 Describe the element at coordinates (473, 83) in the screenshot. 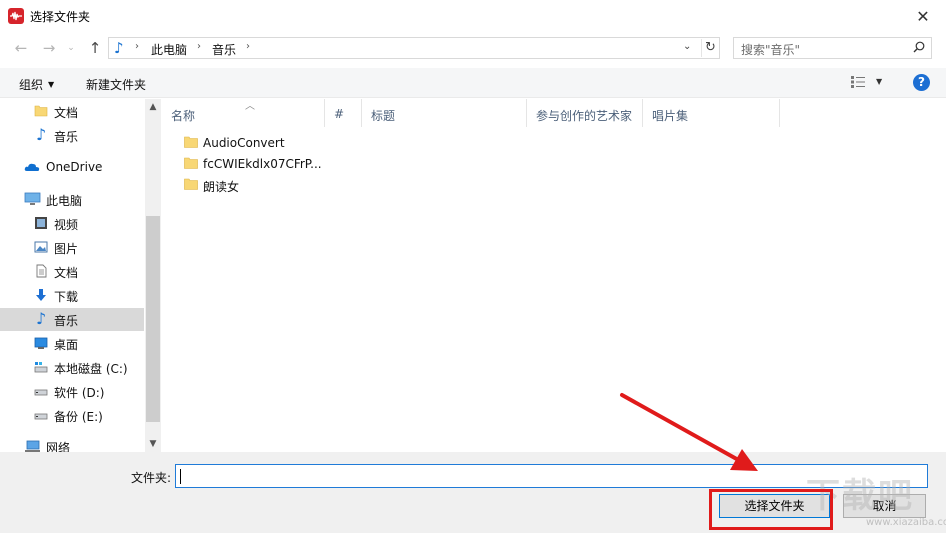

I see `command-toolbar: 组织 ▼ 新建文件夹 ▼ ?` at that location.